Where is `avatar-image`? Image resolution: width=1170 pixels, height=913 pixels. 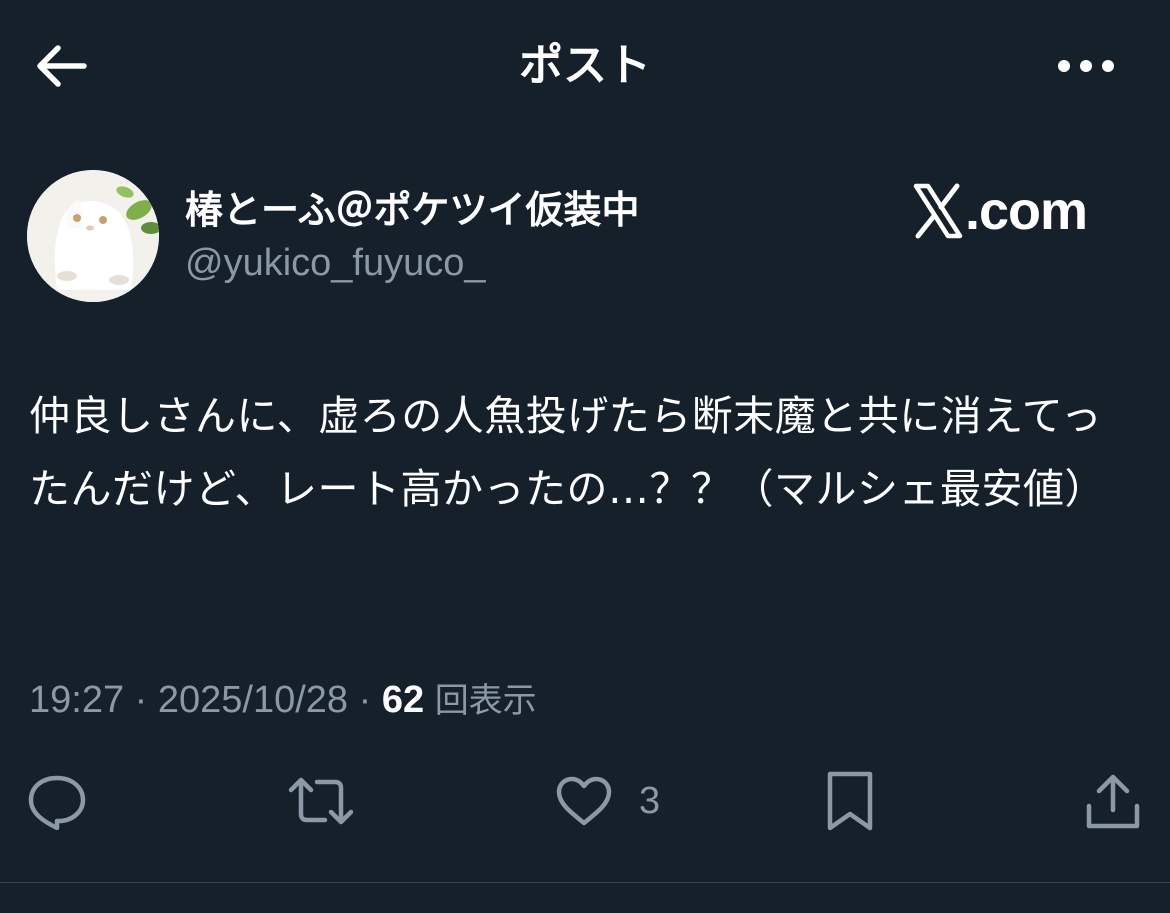
avatar-image is located at coordinates (93, 236).